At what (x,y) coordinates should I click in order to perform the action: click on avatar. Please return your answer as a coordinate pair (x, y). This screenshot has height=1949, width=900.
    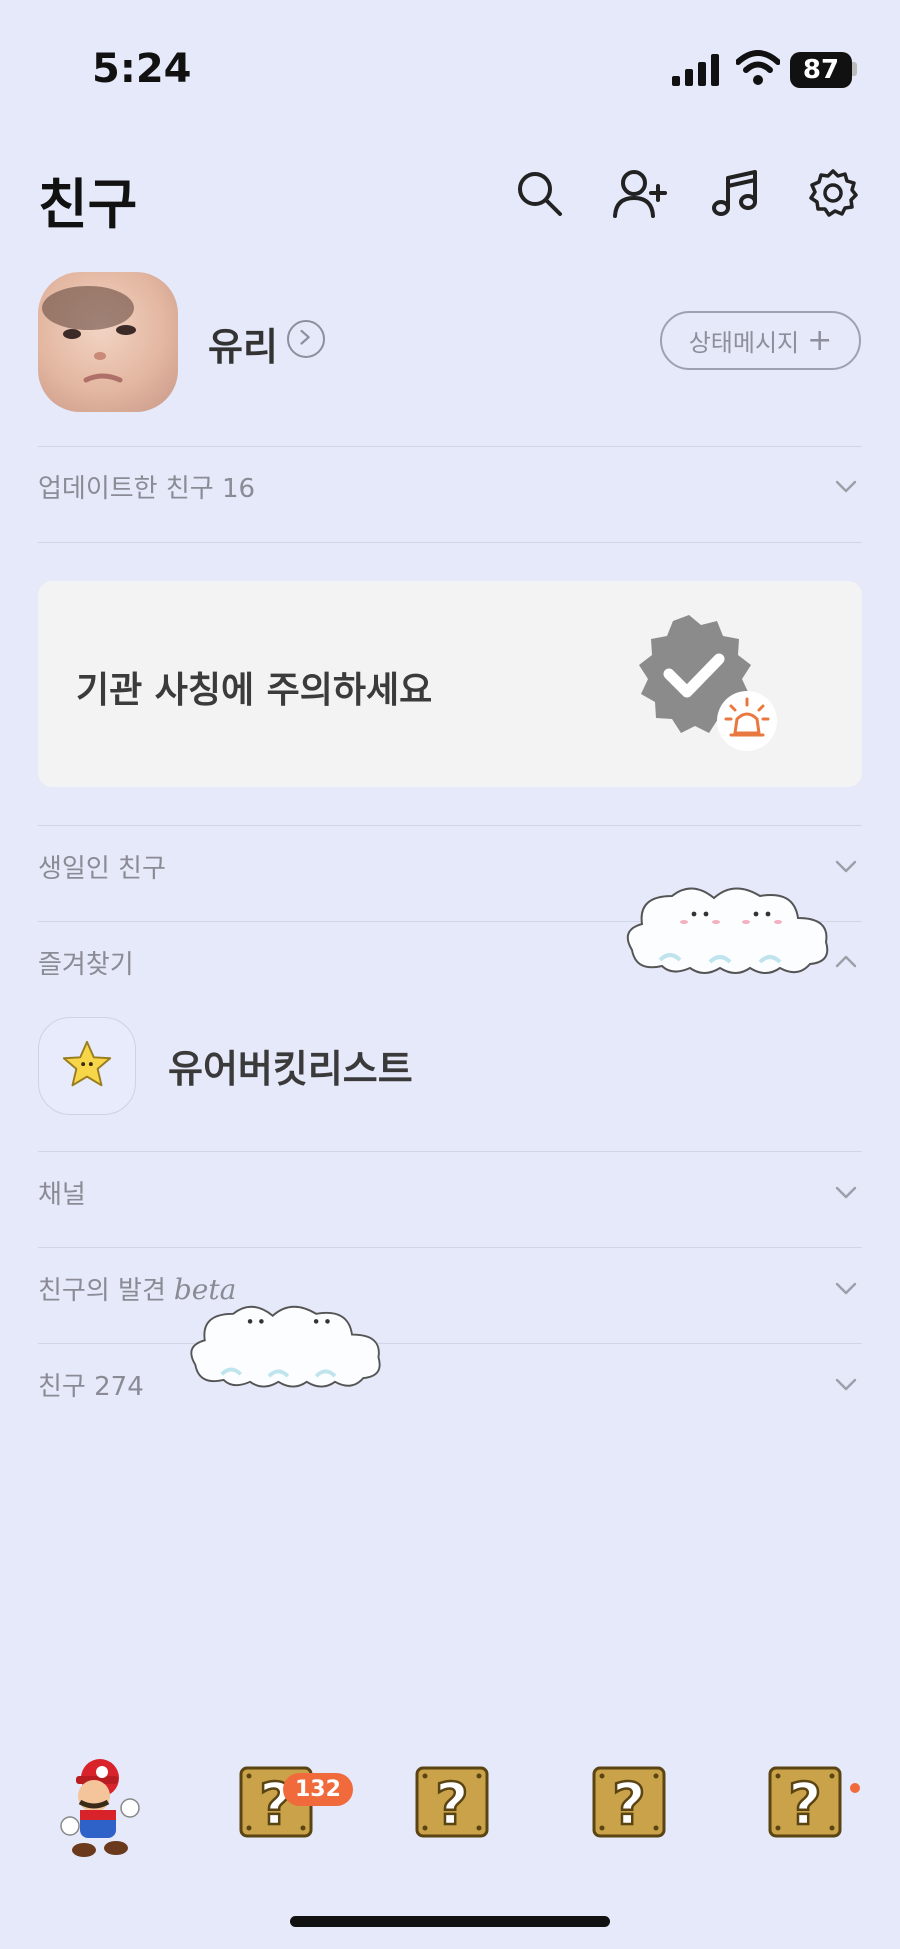
    Looking at the image, I should click on (108, 342).